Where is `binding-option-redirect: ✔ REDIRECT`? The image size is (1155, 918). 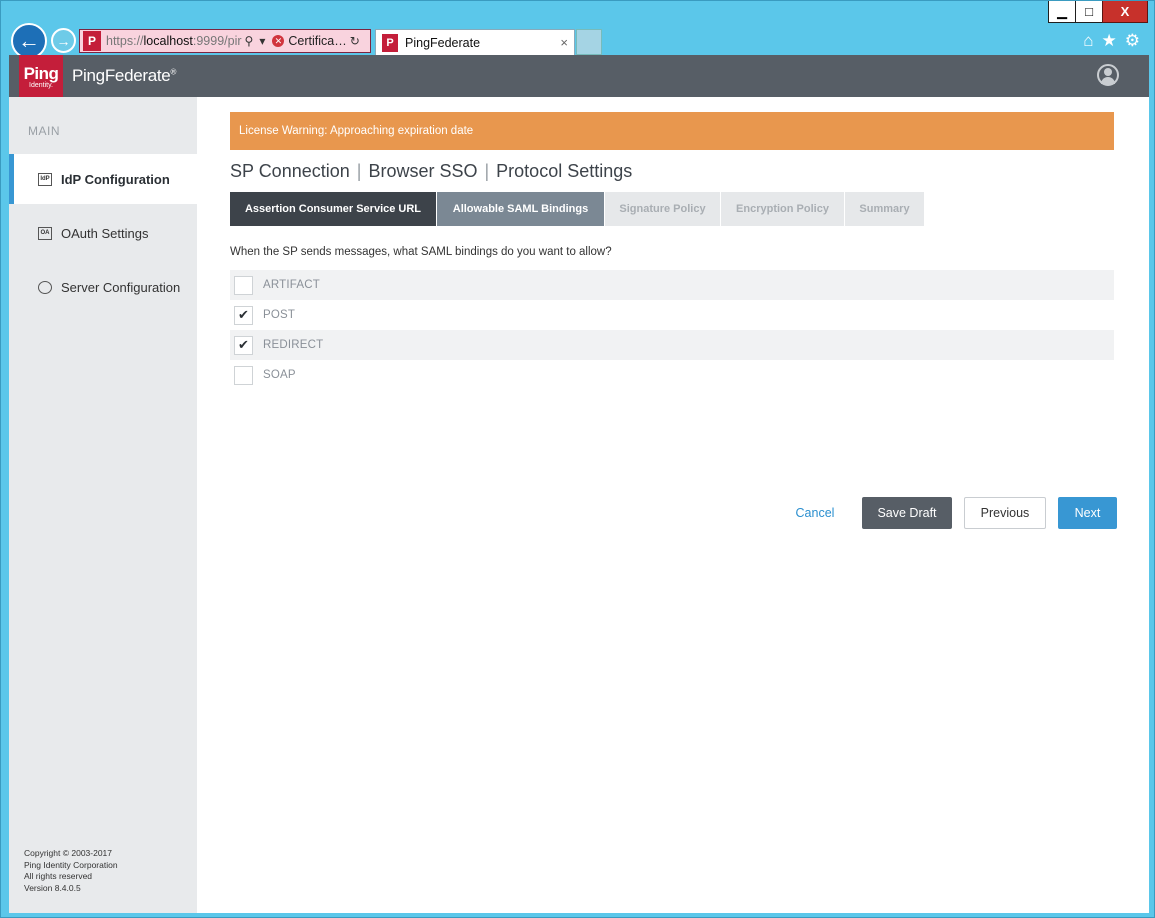
binding-option-redirect: ✔ REDIRECT is located at coordinates (672, 345).